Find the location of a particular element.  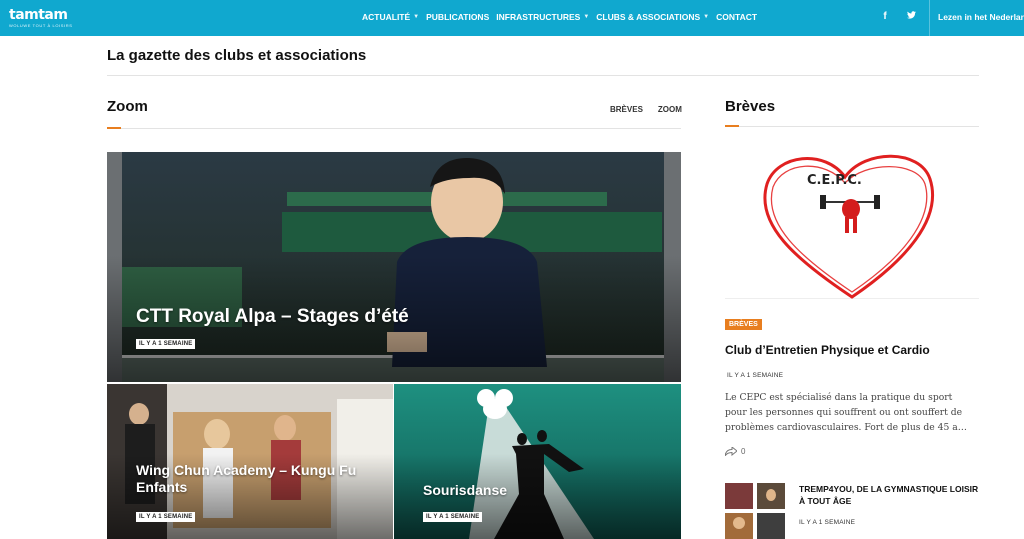

nav-item-infrastructures: Infrastructures ▼ is located at coordinates (542, 17).